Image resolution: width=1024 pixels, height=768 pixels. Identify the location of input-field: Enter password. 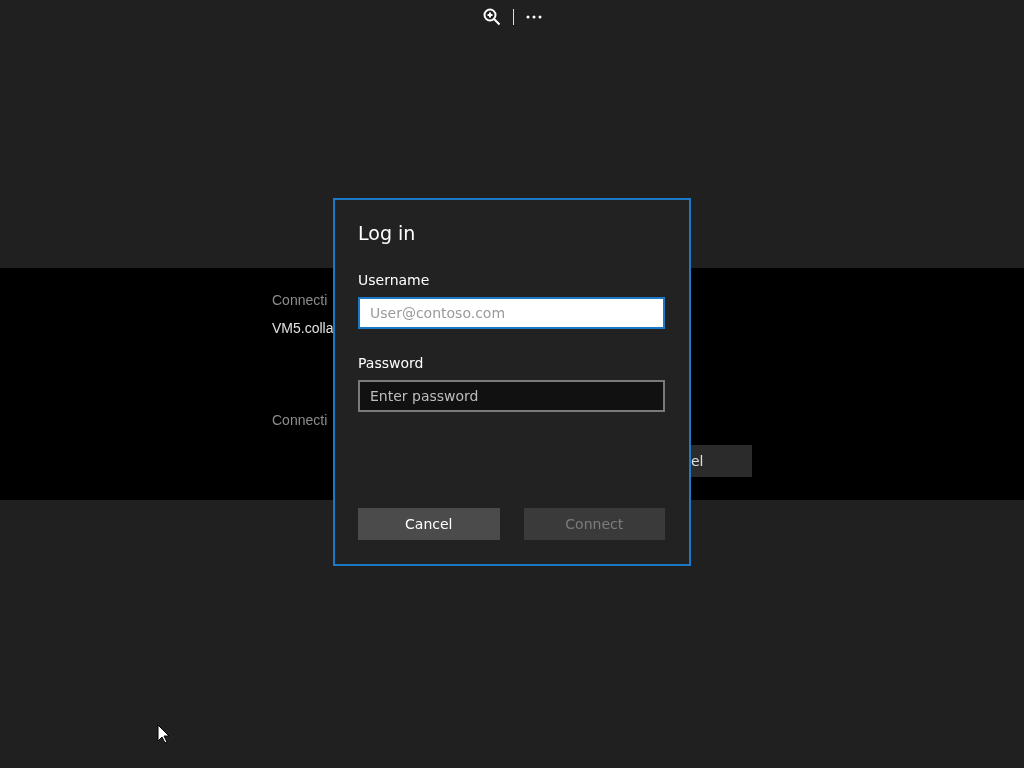
(511, 396).